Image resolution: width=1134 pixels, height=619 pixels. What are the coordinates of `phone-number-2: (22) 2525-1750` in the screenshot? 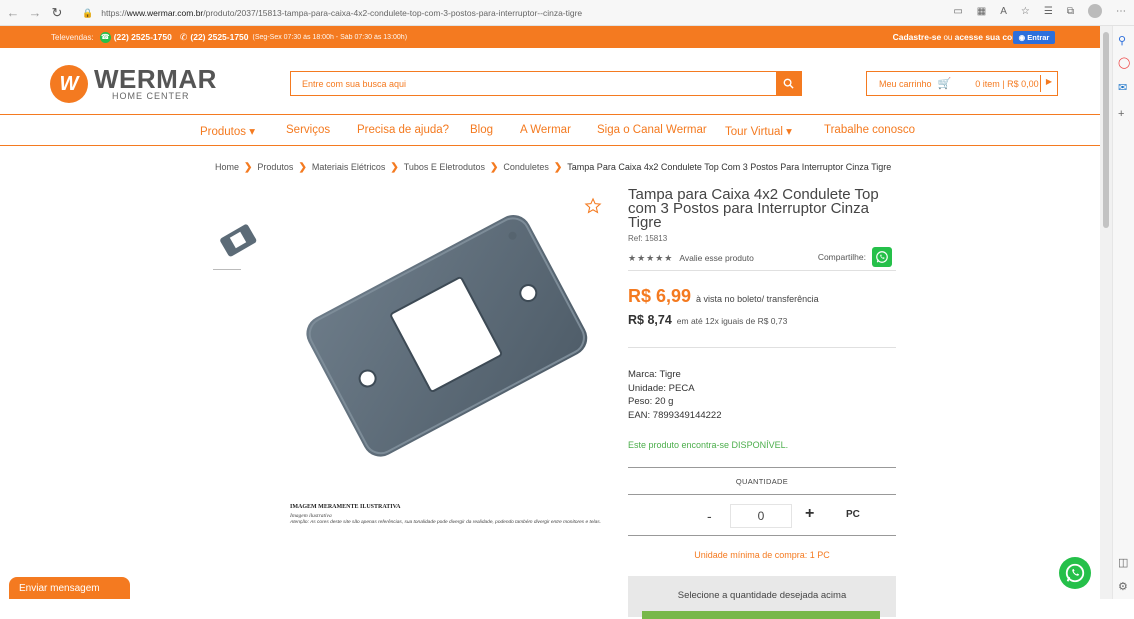 It's located at (219, 37).